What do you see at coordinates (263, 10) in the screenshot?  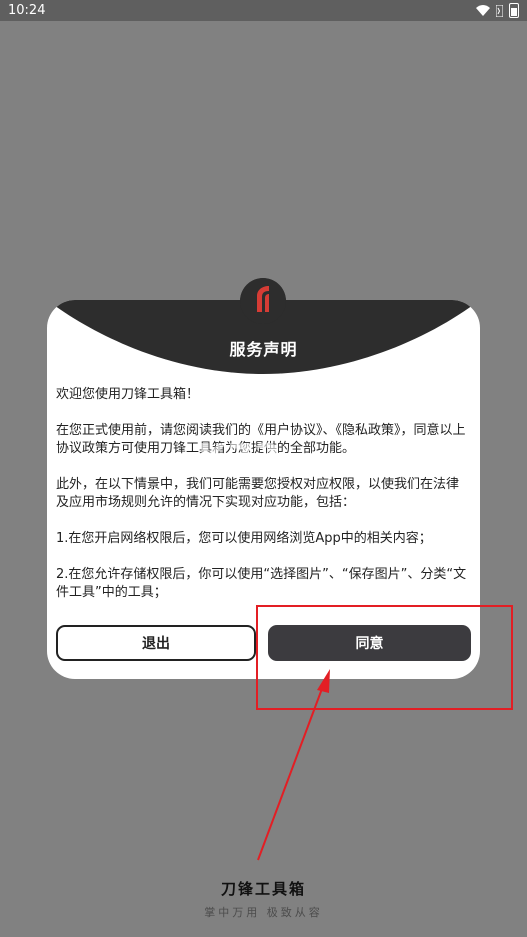 I see `status-bar: 10:24` at bounding box center [263, 10].